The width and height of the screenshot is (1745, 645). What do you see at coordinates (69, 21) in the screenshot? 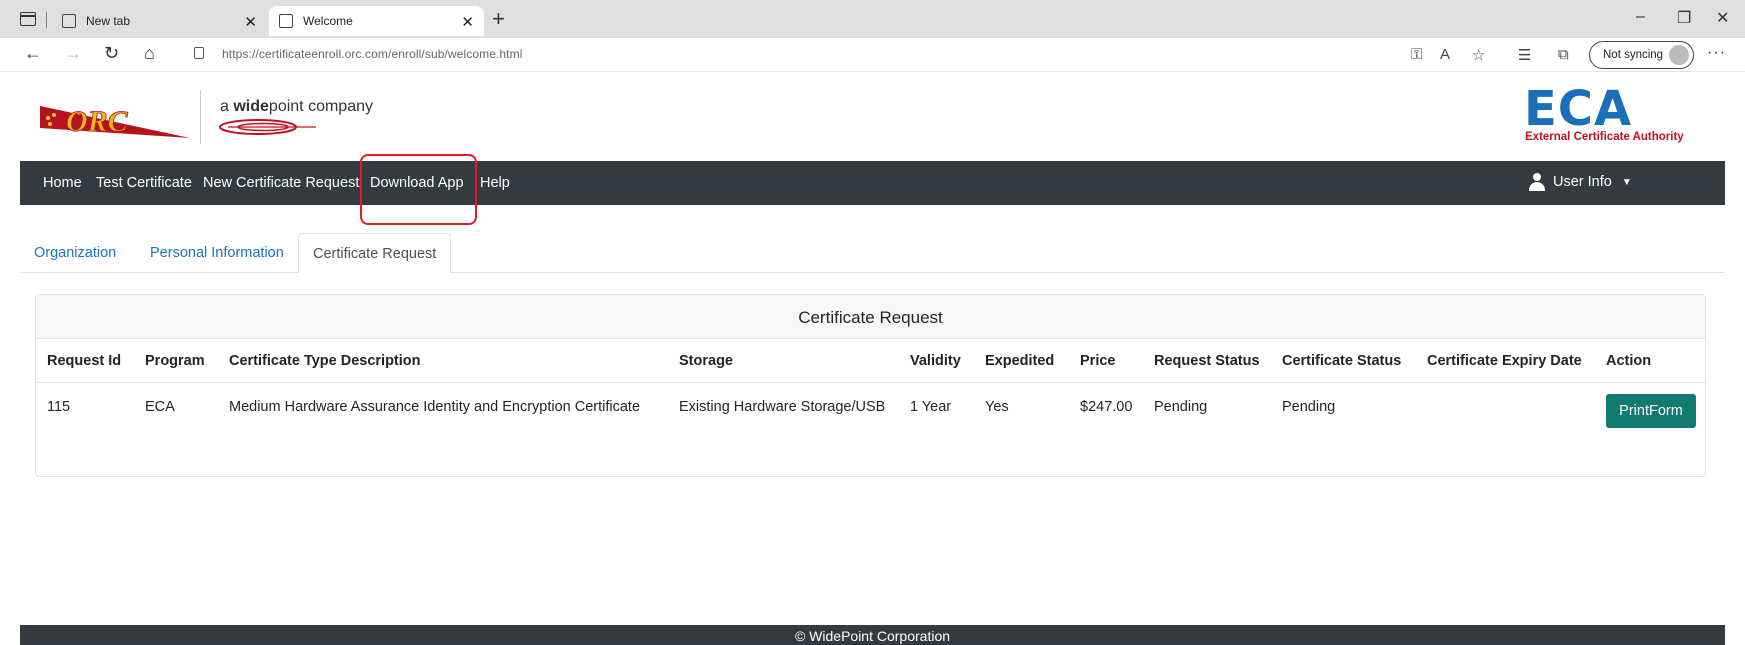
I see `new-tab-icon` at bounding box center [69, 21].